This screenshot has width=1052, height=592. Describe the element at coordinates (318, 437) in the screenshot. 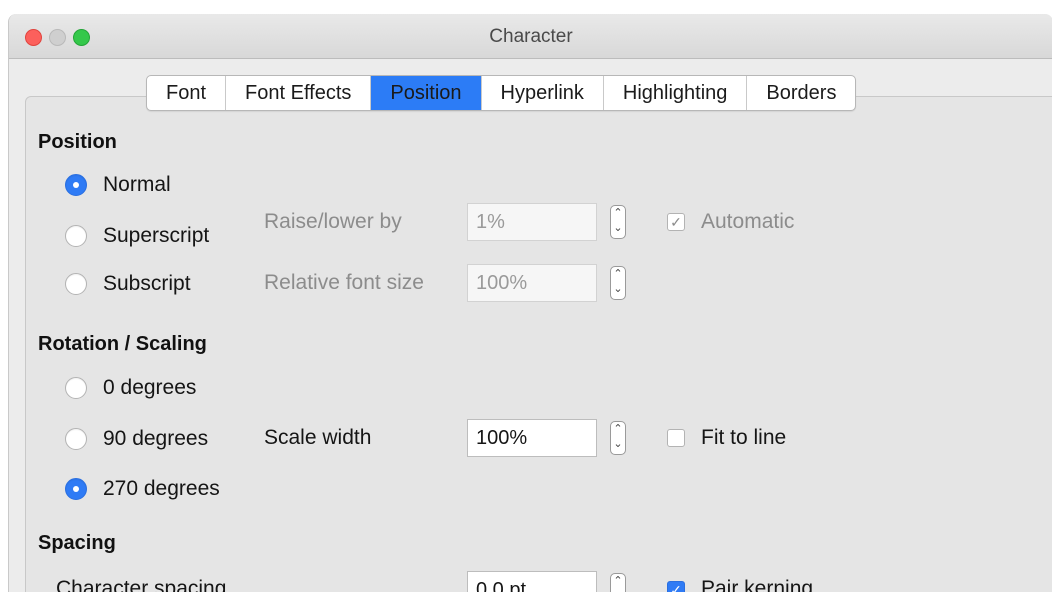

I see `scale-width-label: Scale width` at that location.